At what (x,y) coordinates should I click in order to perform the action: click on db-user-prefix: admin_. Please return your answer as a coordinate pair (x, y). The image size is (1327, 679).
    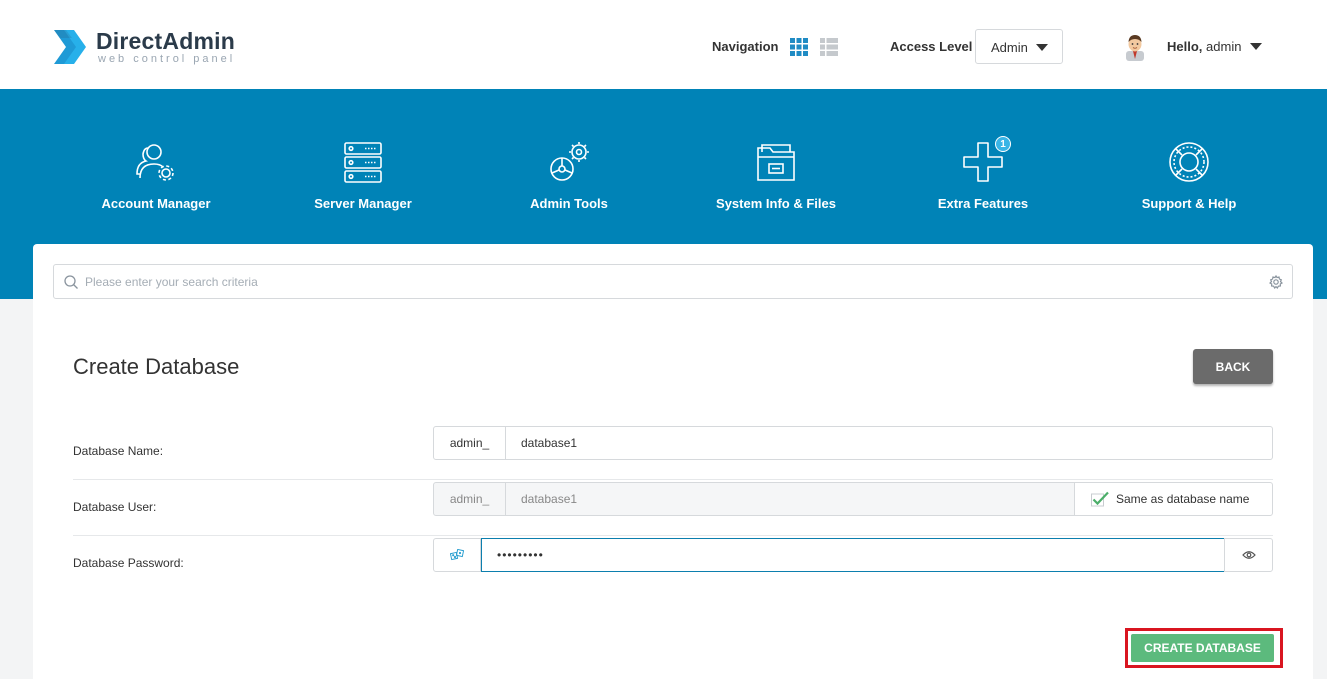
    Looking at the image, I should click on (469, 499).